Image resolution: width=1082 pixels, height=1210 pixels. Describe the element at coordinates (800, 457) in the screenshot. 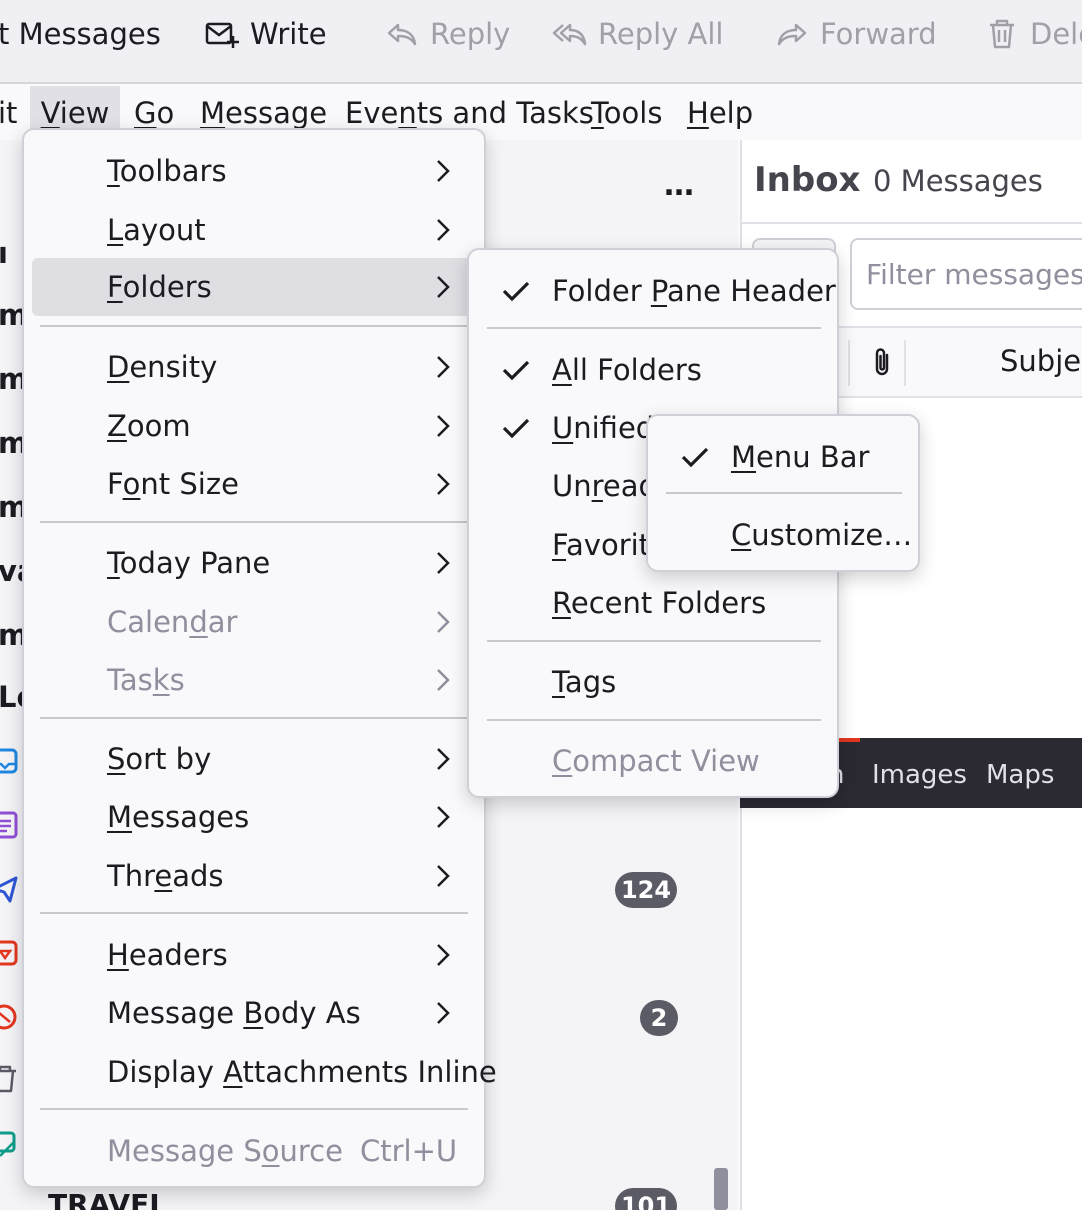

I see `menu-item-label: Menu Bar` at that location.